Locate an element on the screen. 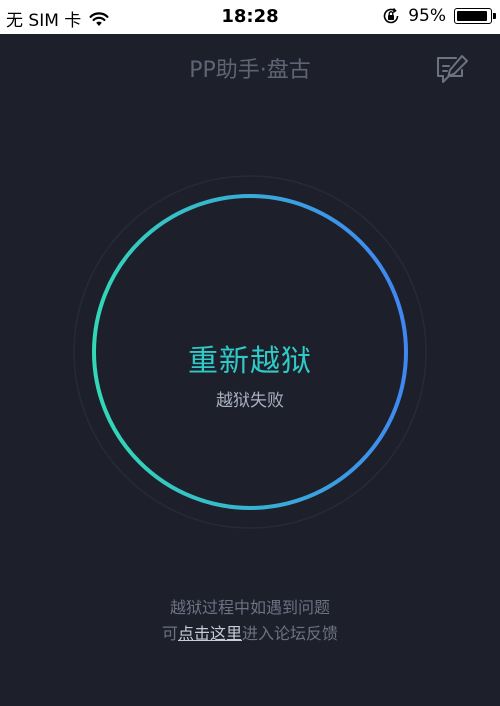  help-prefix: 可 is located at coordinates (169, 633).